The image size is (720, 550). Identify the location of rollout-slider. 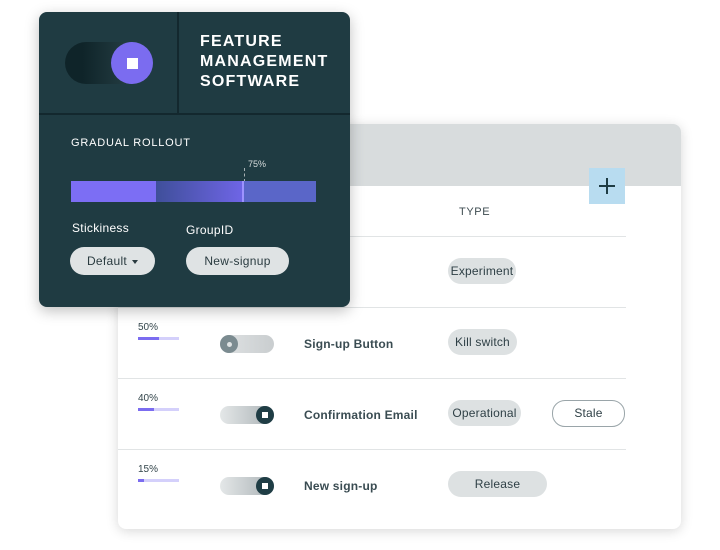
(193, 191).